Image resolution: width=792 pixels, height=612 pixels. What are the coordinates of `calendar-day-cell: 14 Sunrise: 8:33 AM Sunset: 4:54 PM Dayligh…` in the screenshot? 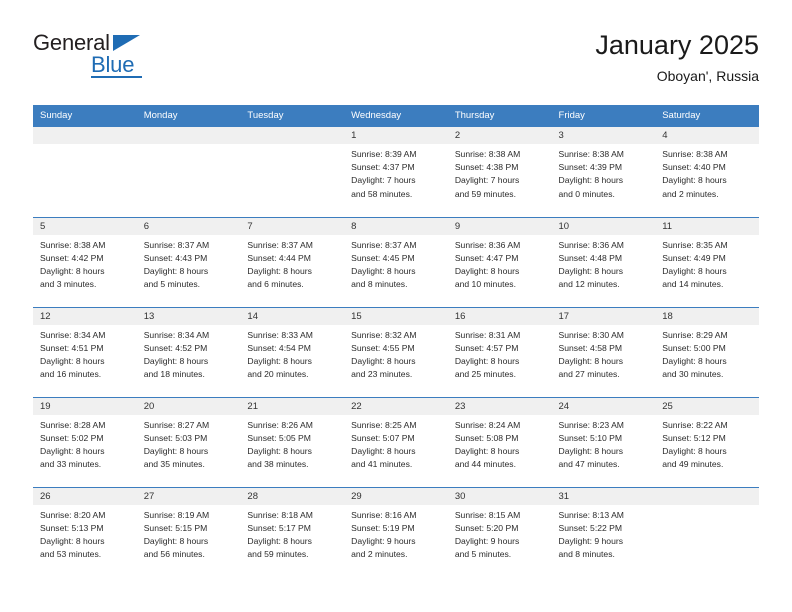 It's located at (292, 351).